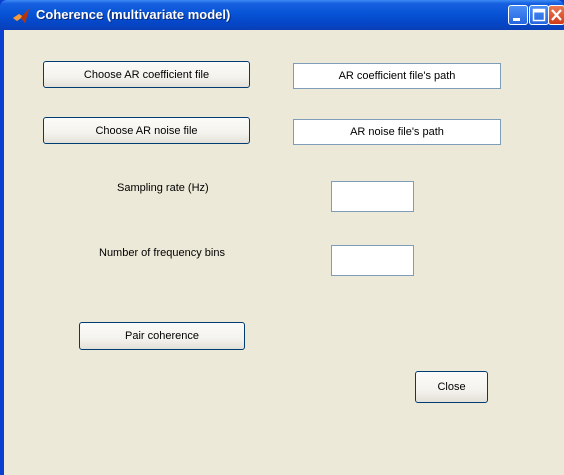 The width and height of the screenshot is (564, 475). Describe the element at coordinates (451, 387) in the screenshot. I see `close-button: Close` at that location.